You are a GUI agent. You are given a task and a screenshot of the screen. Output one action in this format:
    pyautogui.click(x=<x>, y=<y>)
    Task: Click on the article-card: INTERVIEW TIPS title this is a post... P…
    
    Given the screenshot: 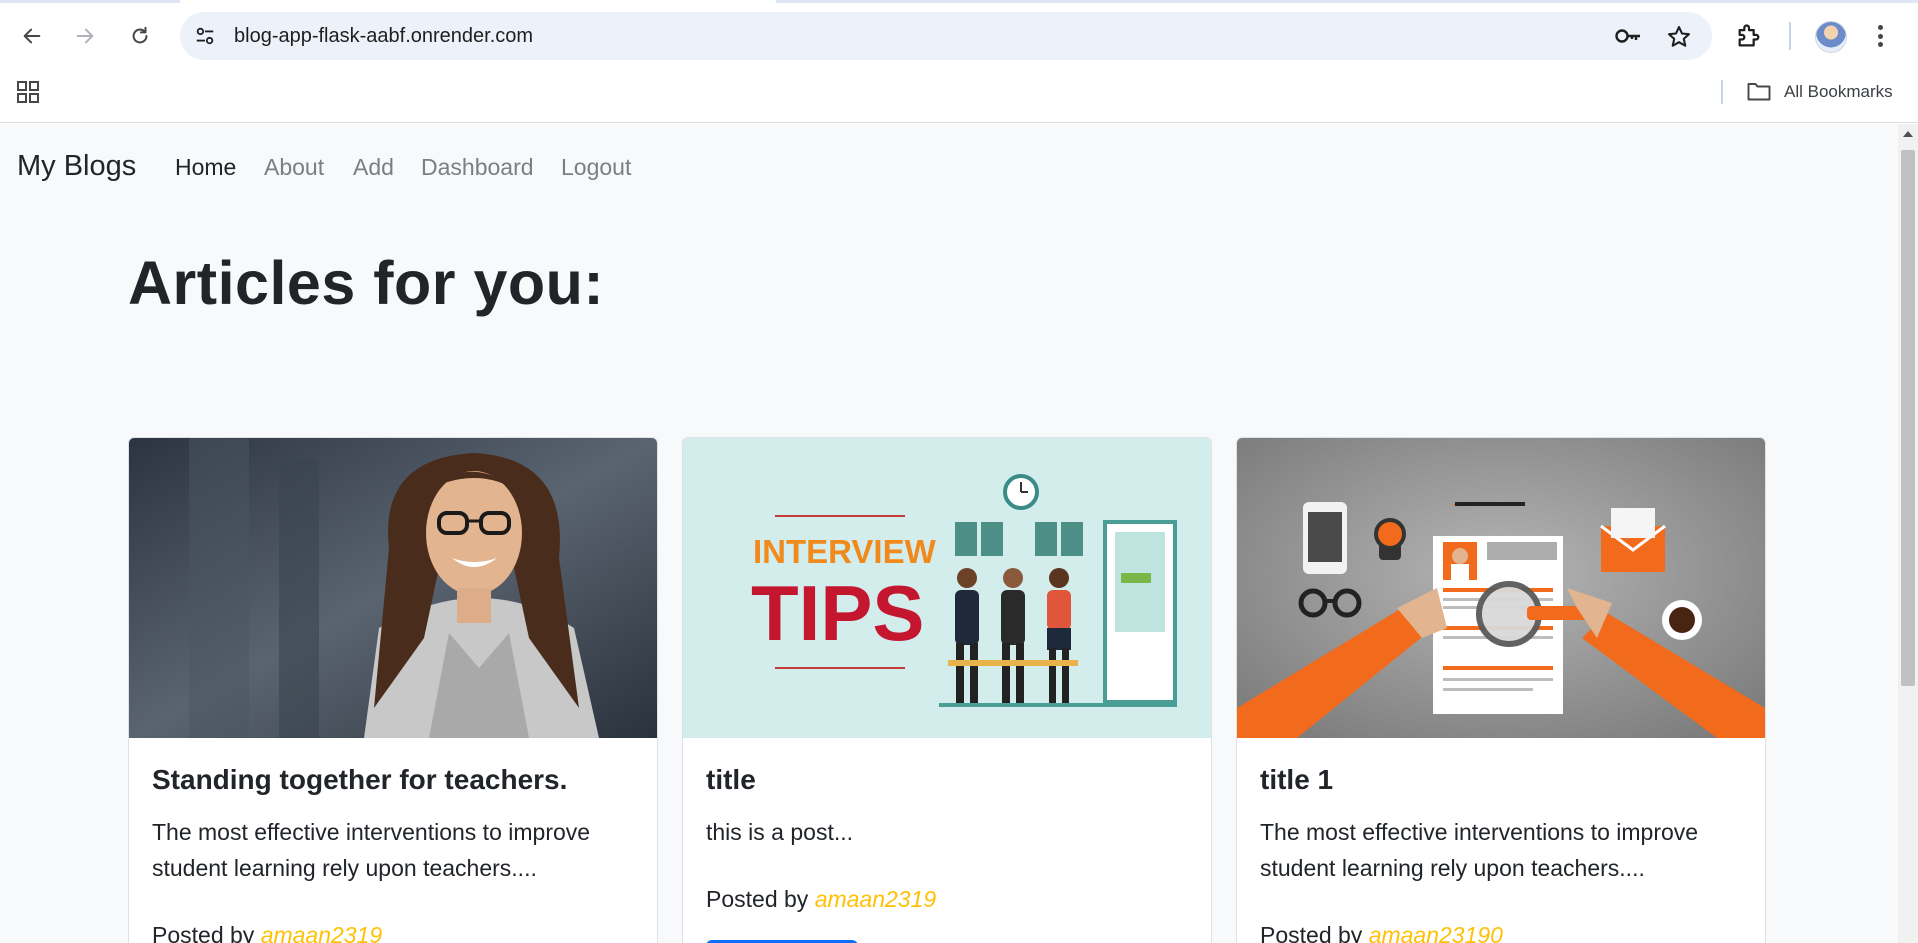 What is the action you would take?
    pyautogui.click(x=947, y=690)
    